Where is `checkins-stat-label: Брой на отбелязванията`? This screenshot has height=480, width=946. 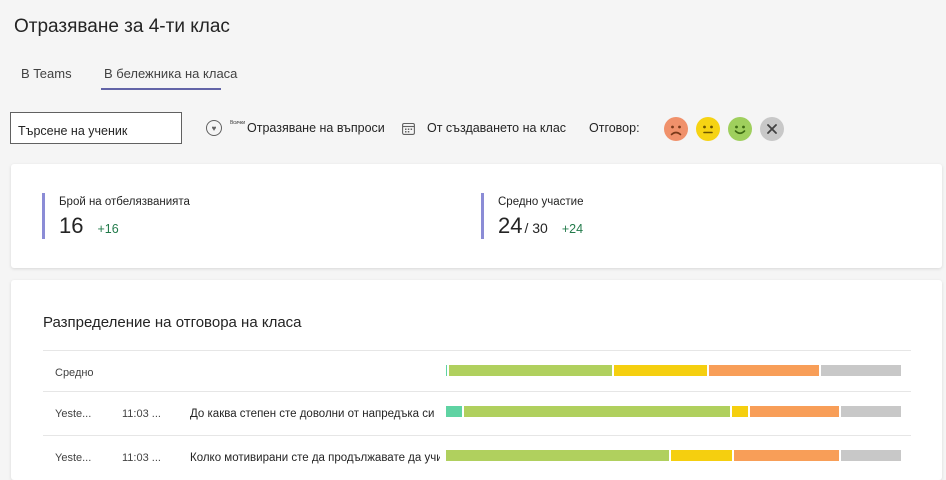
checkins-stat-label: Брой на отбелязванията is located at coordinates (124, 202).